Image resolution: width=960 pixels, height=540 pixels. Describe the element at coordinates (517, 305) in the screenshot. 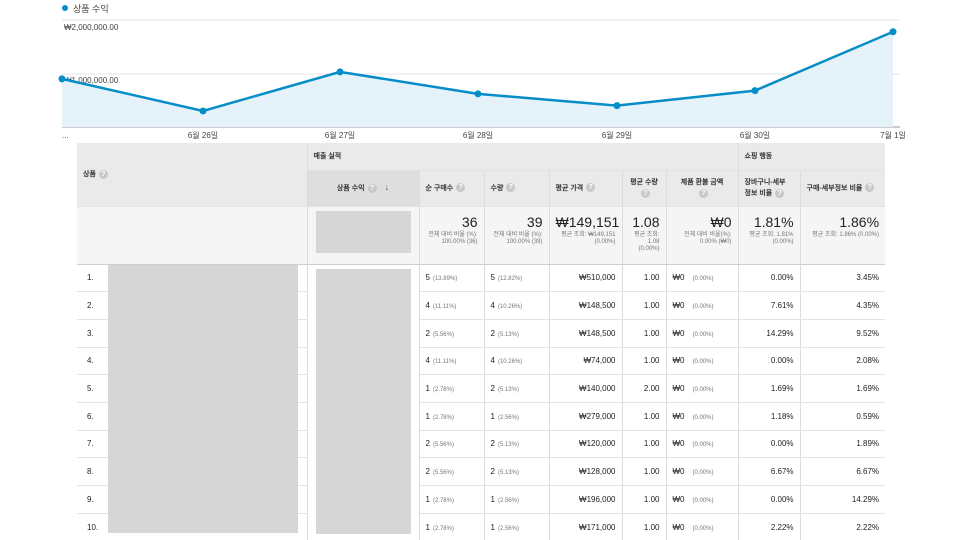

I see `cell-quantity: 4 (10.26%)` at that location.